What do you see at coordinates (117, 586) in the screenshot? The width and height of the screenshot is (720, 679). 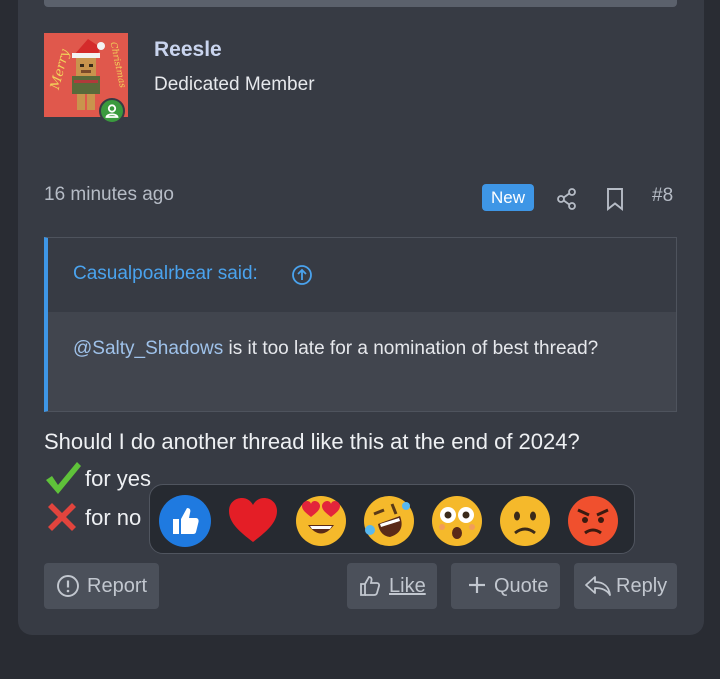 I see `report-label: Report` at bounding box center [117, 586].